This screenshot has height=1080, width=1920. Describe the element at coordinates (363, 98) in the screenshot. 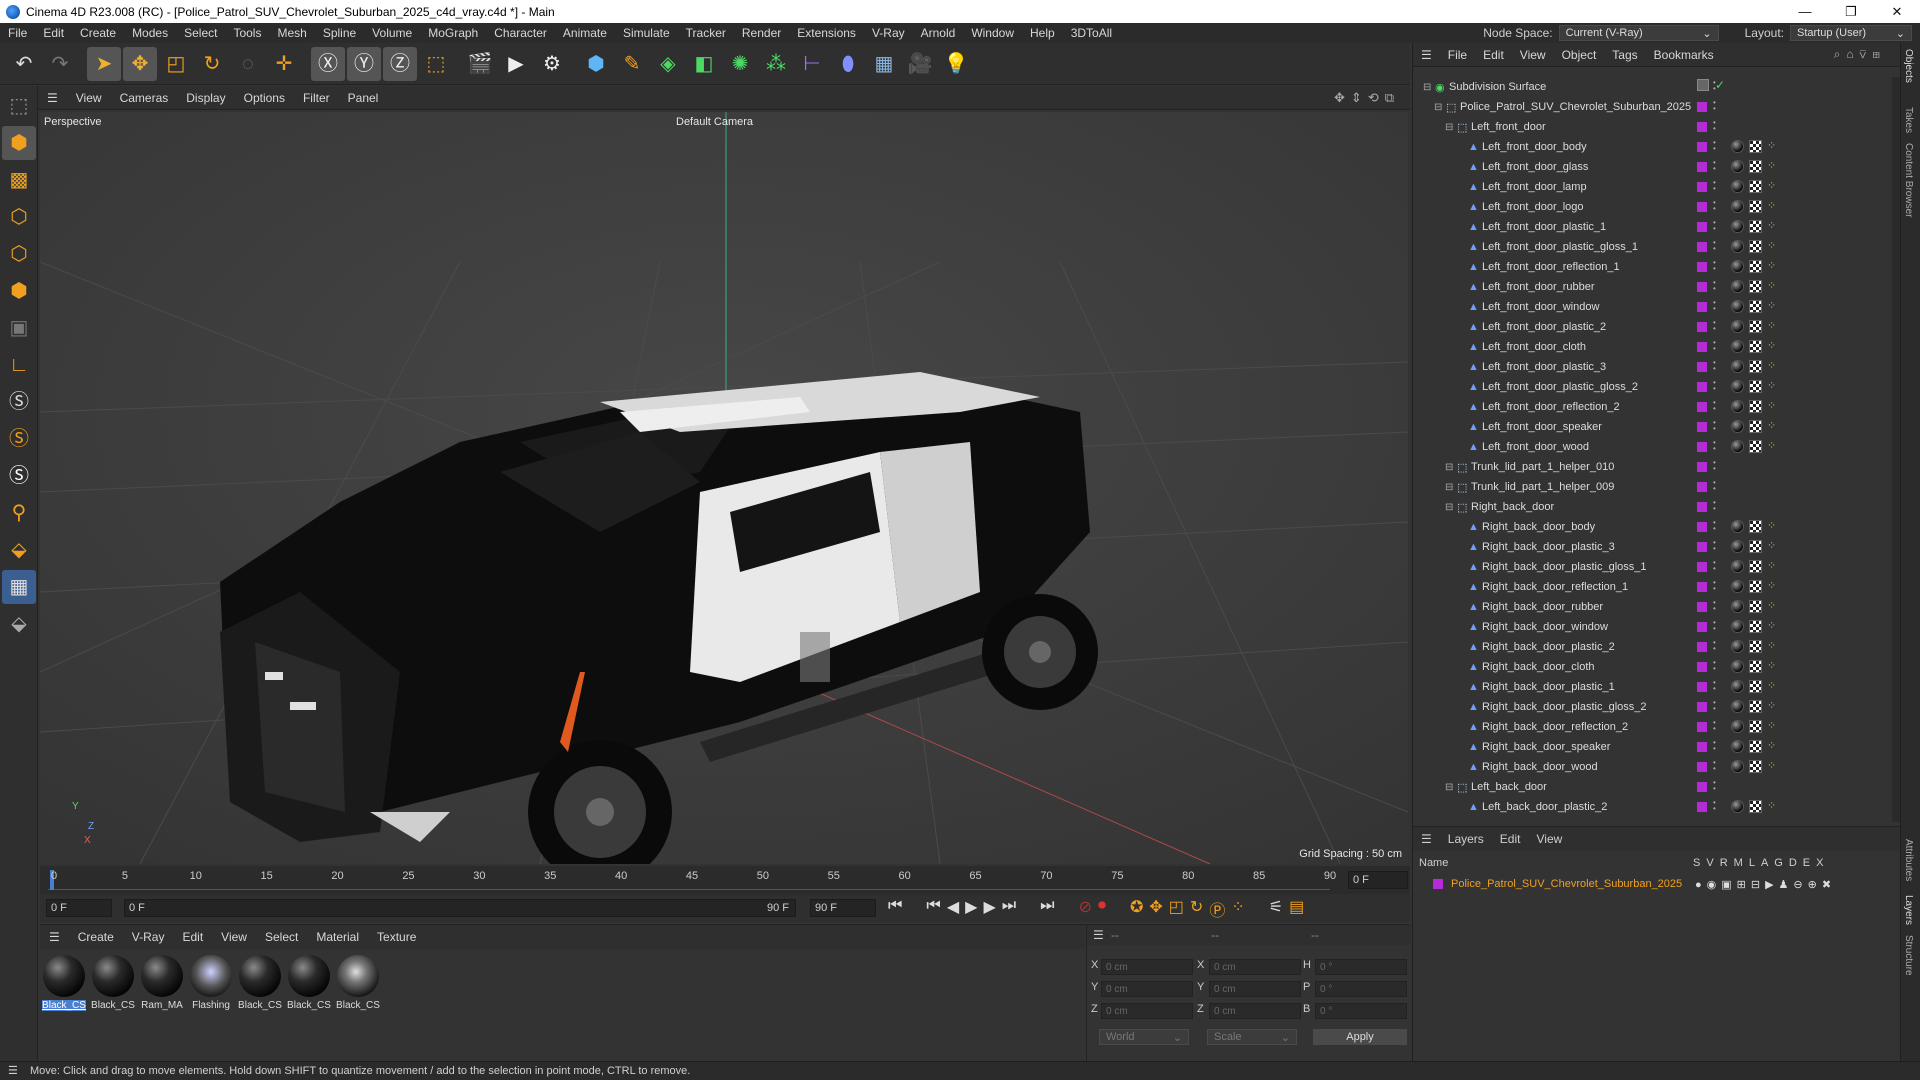

I see `viewport-menu-panel: Panel` at that location.